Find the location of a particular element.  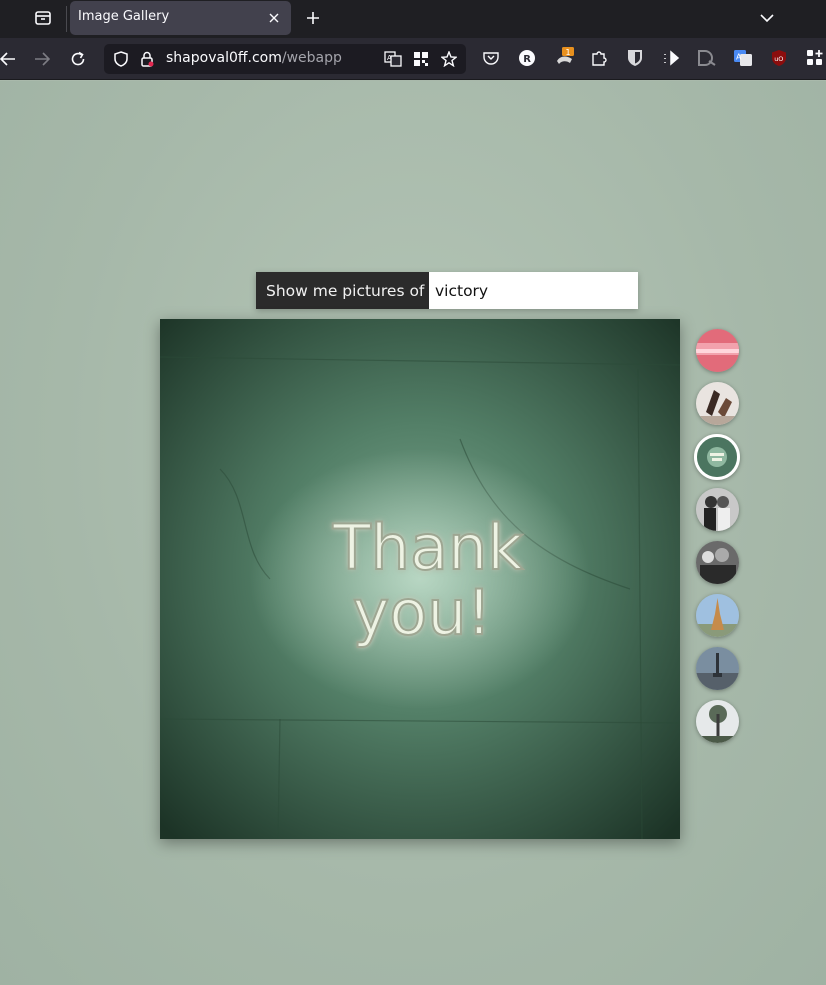

thumbnail-pink-abstract is located at coordinates (717, 350).